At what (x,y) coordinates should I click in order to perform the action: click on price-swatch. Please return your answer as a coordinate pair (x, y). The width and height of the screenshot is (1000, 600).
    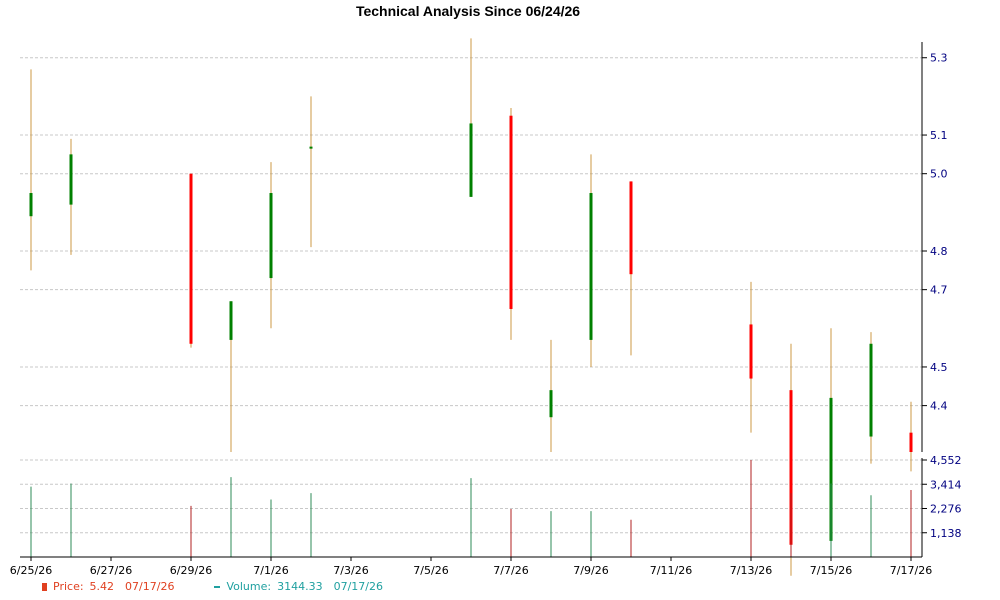
    Looking at the image, I should click on (44, 586).